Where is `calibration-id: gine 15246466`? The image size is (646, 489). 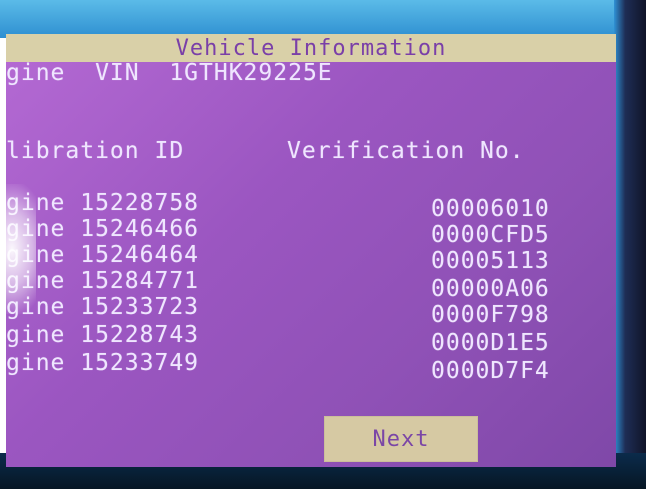
calibration-id: gine 15246466 is located at coordinates (103, 229).